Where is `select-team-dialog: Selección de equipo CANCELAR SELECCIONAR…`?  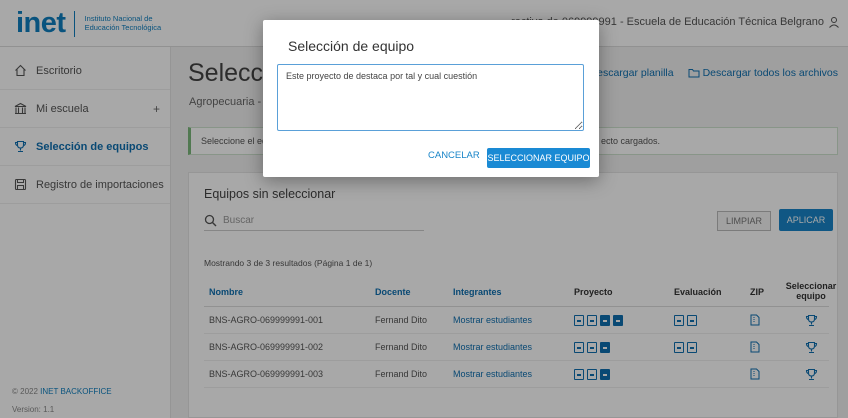 select-team-dialog: Selección de equipo CANCELAR SELECCIONAR… is located at coordinates (431, 98).